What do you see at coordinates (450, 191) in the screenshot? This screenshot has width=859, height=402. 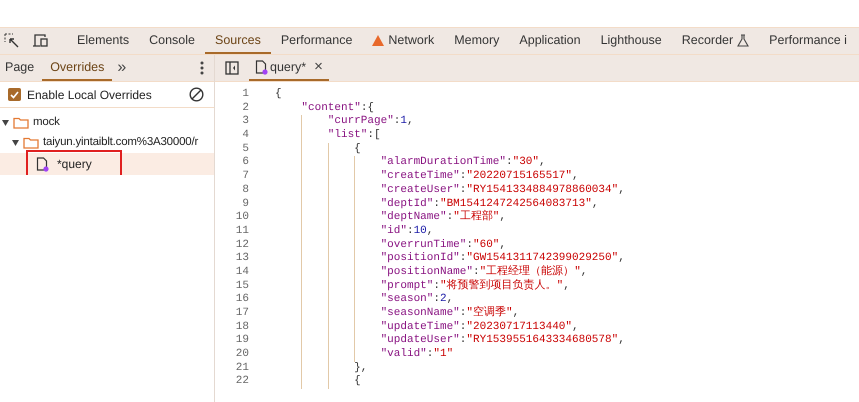 I see `code-line: "createUser":"RY1541334884978860034",` at bounding box center [450, 191].